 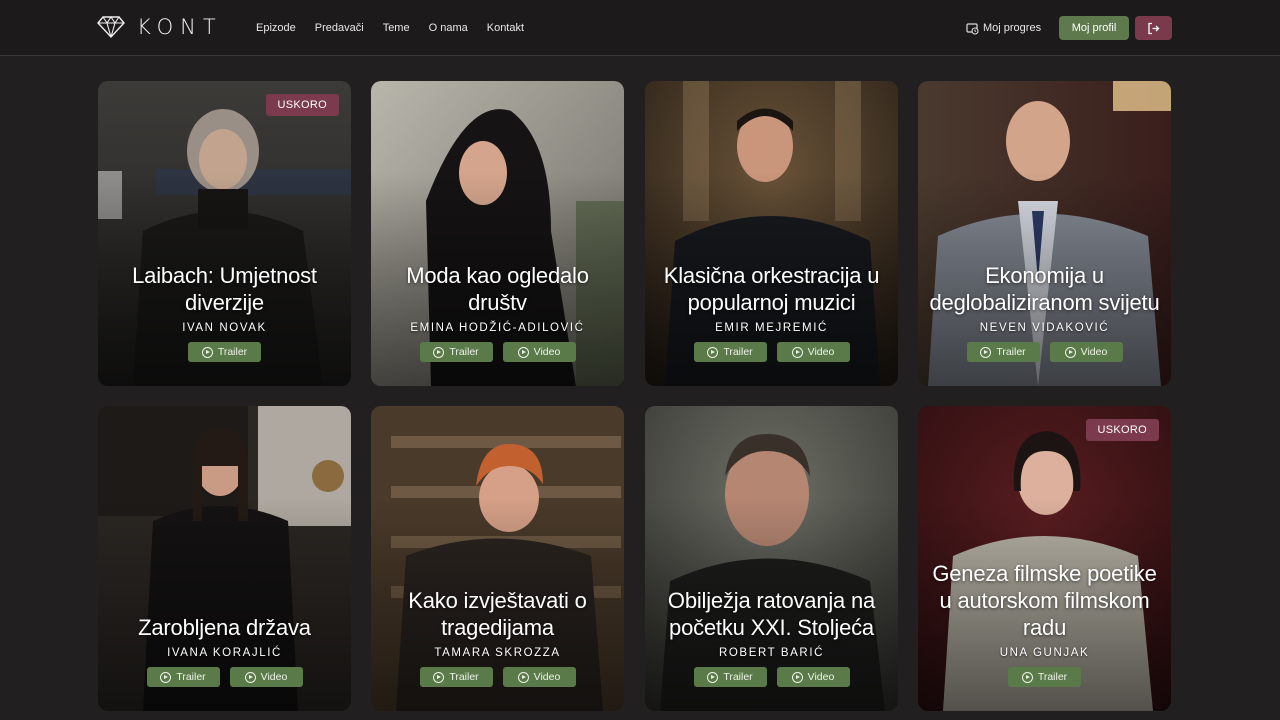 What do you see at coordinates (224, 289) in the screenshot?
I see `episode-title: Laibach: Umjetnost diverzije` at bounding box center [224, 289].